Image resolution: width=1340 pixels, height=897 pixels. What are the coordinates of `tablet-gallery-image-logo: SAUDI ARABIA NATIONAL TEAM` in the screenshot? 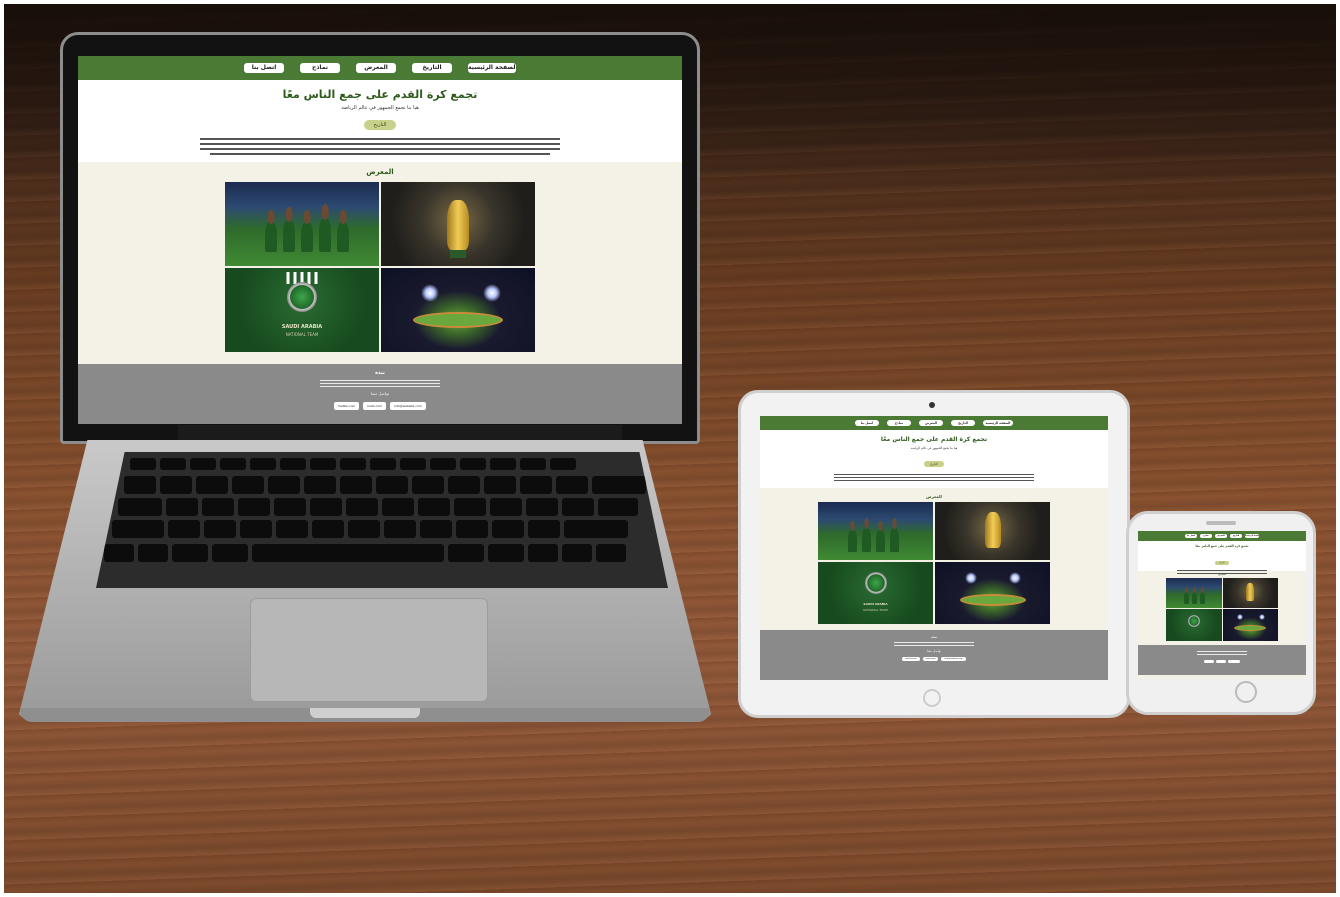 It's located at (875, 593).